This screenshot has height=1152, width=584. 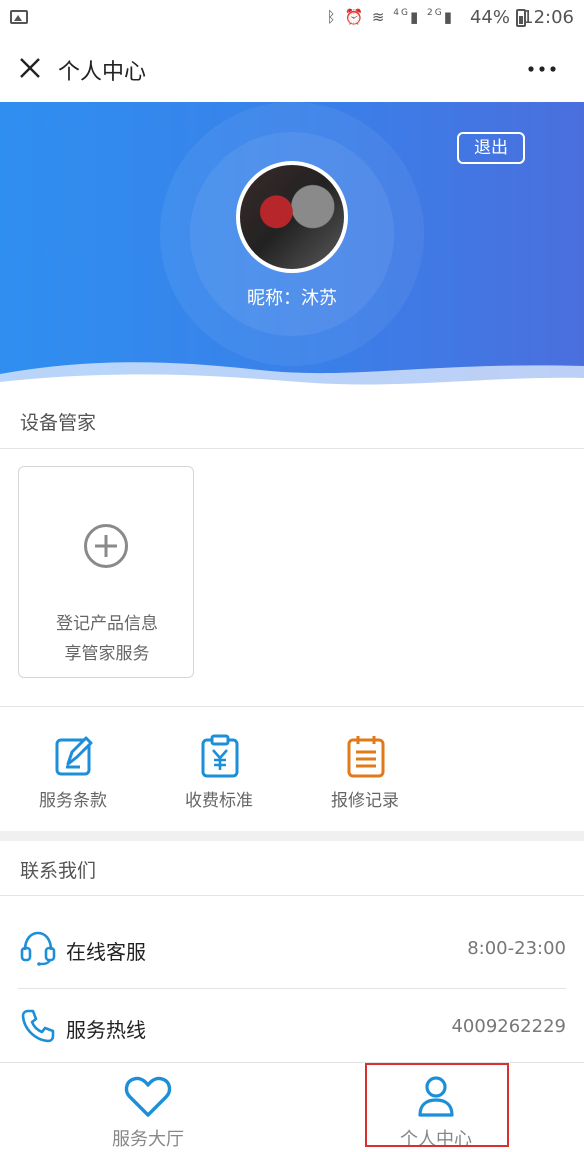 I want to click on heart-icon, so click(x=148, y=1096).